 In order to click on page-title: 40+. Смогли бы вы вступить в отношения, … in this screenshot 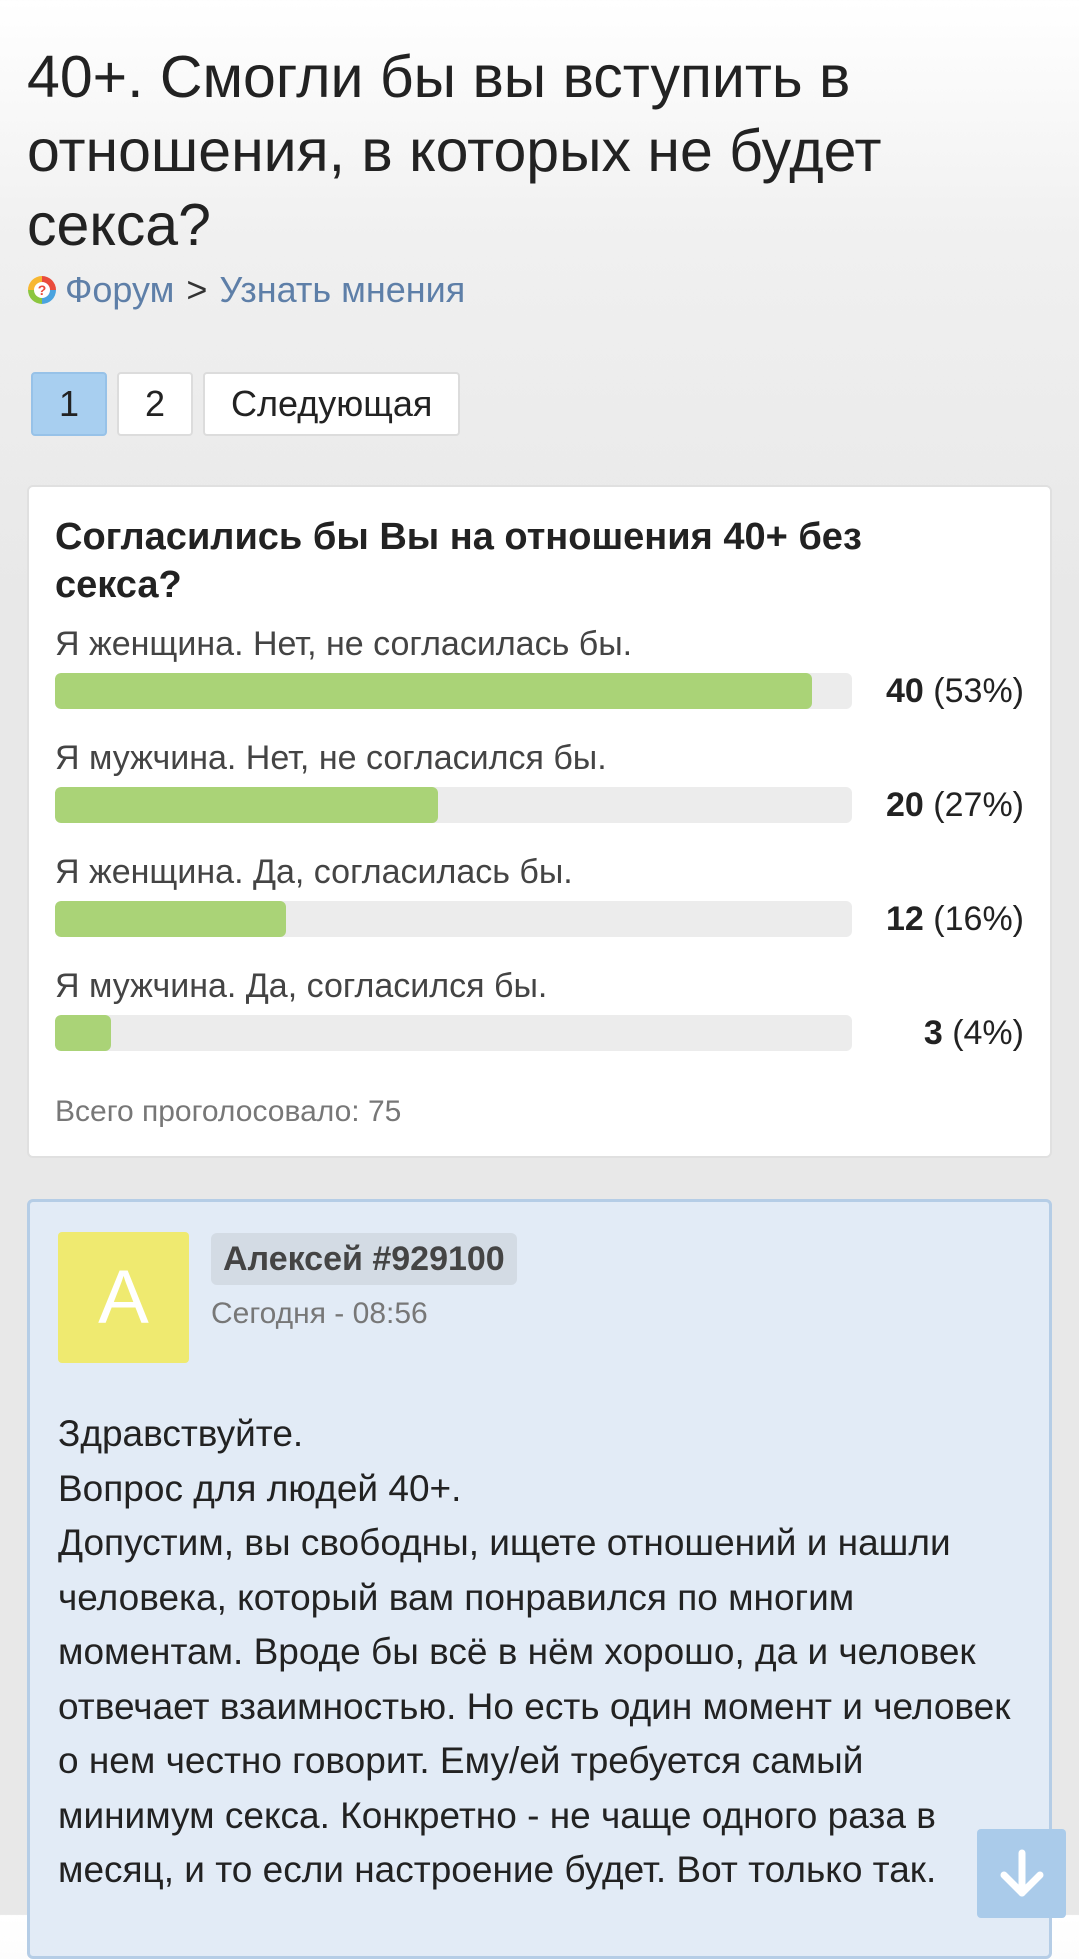, I will do `click(454, 151)`.